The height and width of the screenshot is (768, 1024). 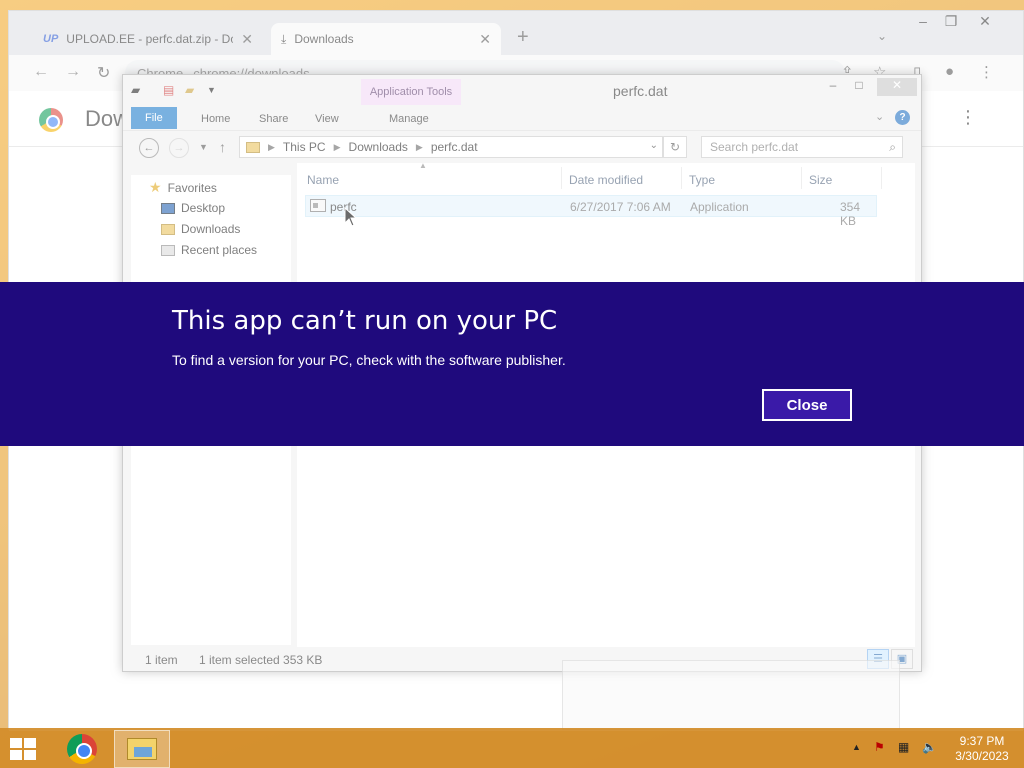 I want to click on chrome-icon, so click(x=82, y=749).